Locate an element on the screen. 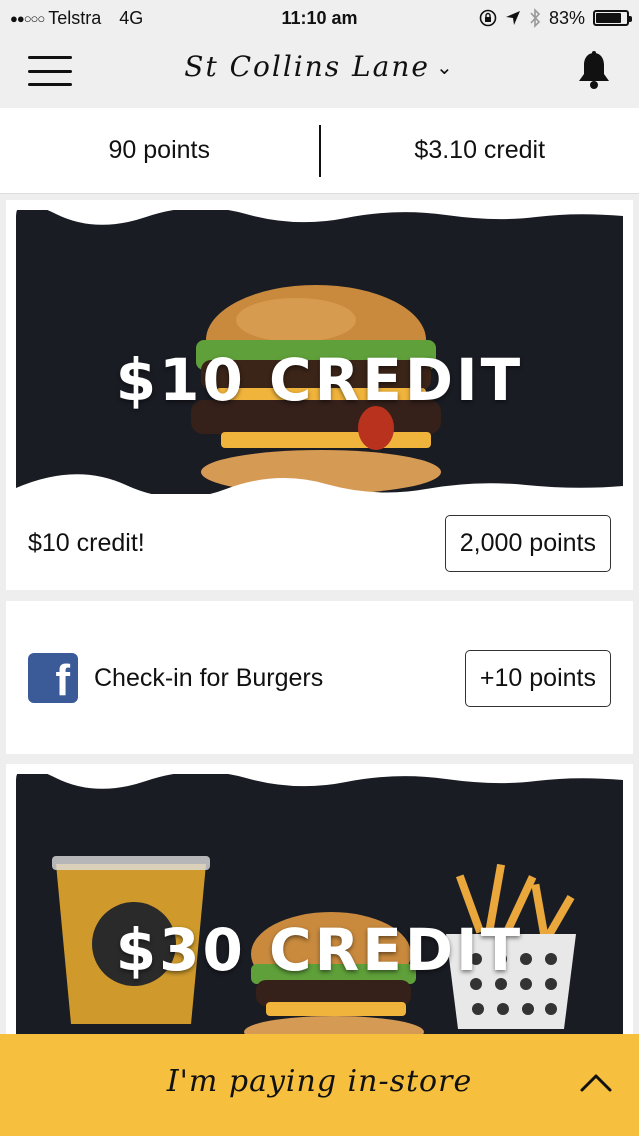 The width and height of the screenshot is (639, 1136). location-selector: St Collins Lane ⌄ is located at coordinates (319, 66).